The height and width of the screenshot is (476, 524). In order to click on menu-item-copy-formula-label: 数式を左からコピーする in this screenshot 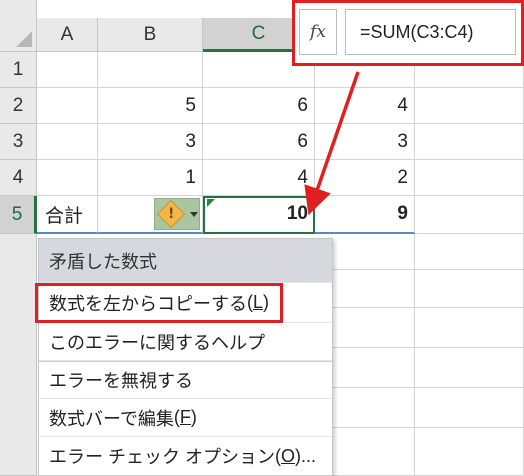, I will do `click(148, 303)`.